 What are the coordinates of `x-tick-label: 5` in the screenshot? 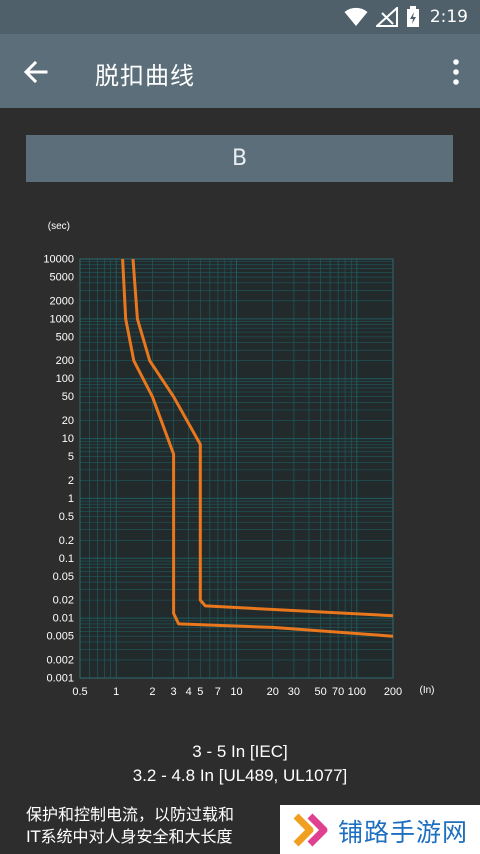 It's located at (200, 692).